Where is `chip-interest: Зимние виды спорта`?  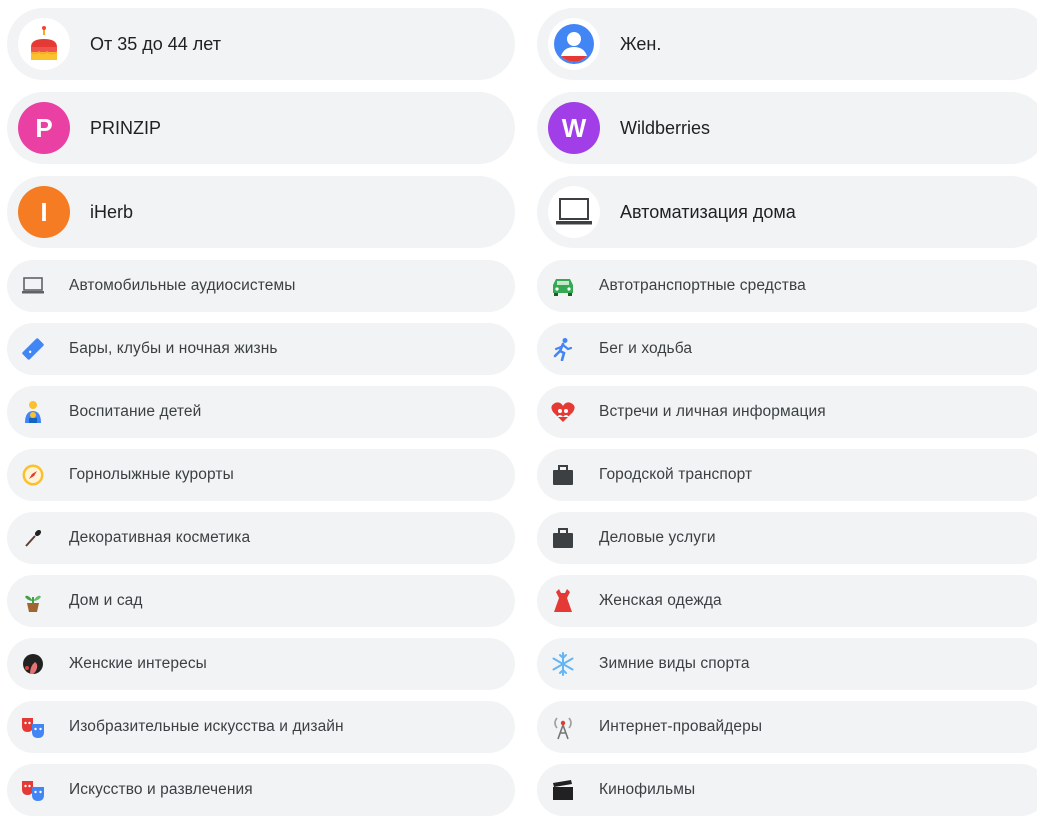
chip-interest: Зимние виды спорта is located at coordinates (787, 664).